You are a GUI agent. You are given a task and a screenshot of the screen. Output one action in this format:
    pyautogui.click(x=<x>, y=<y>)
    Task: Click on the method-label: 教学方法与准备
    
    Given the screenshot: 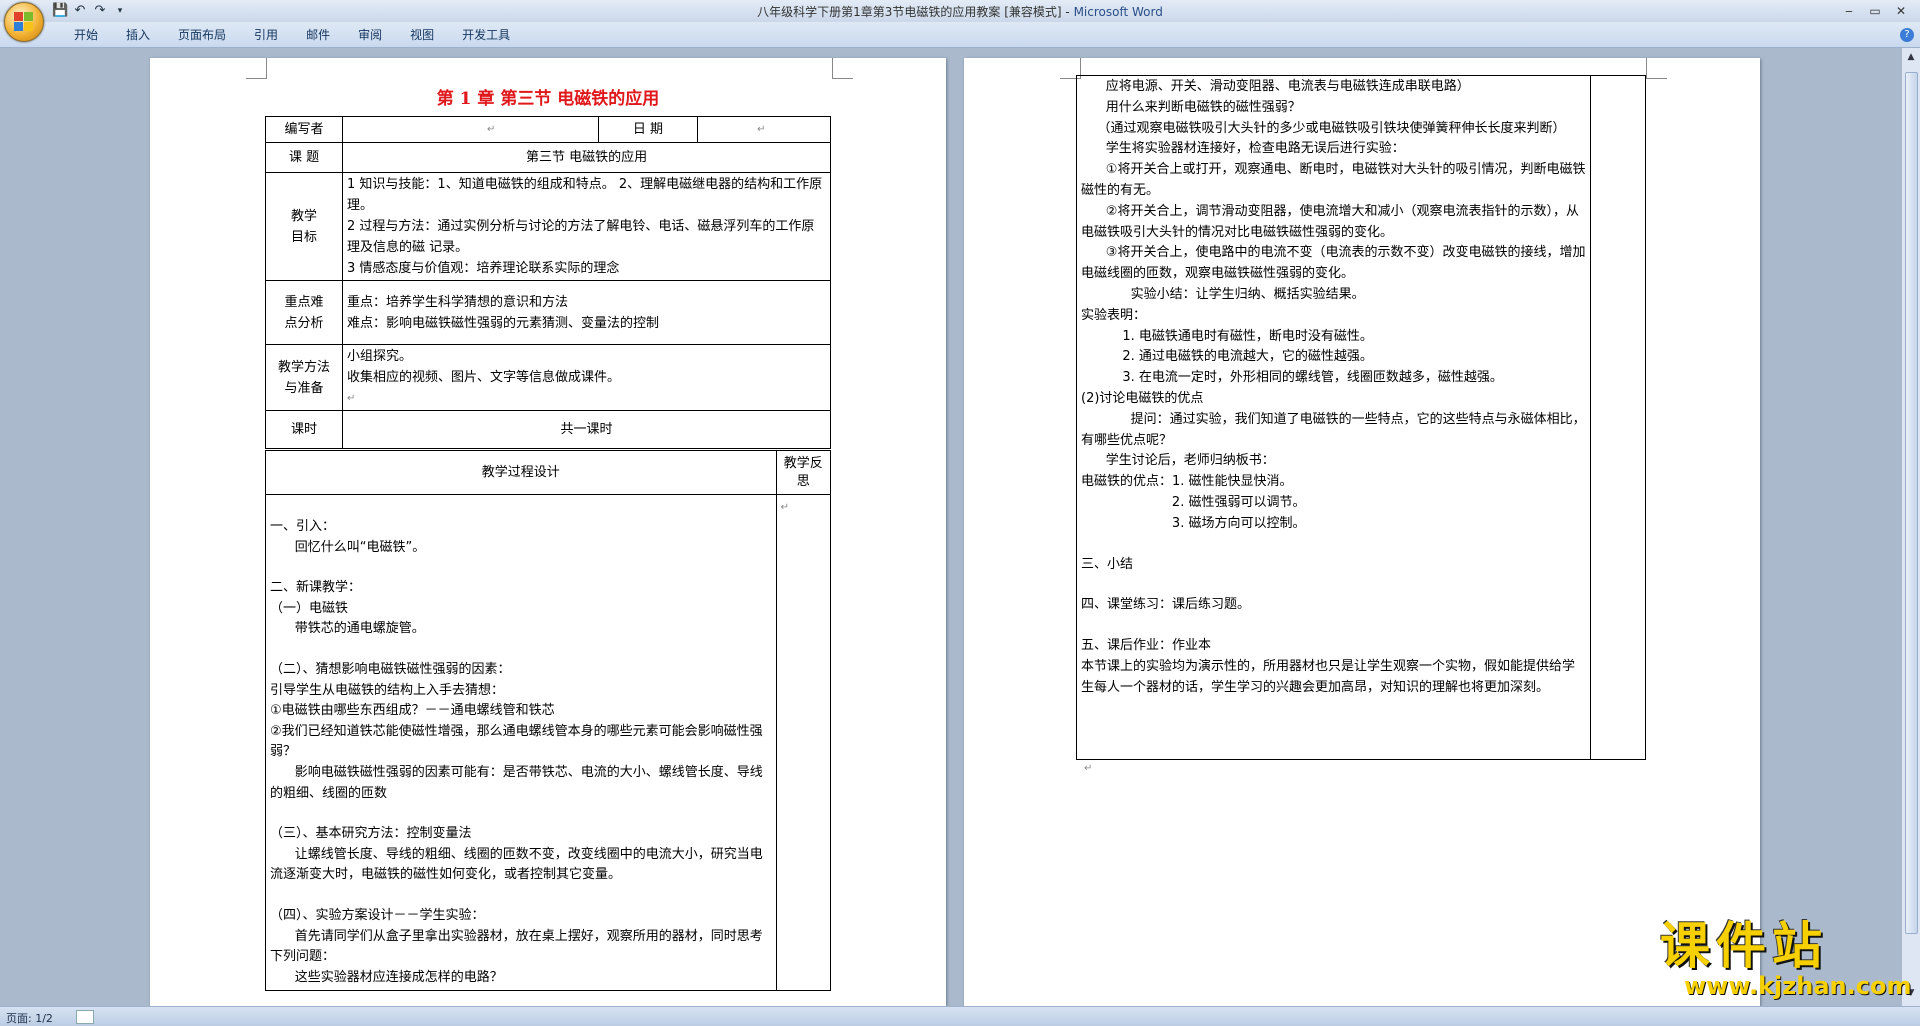 What is the action you would take?
    pyautogui.click(x=304, y=377)
    